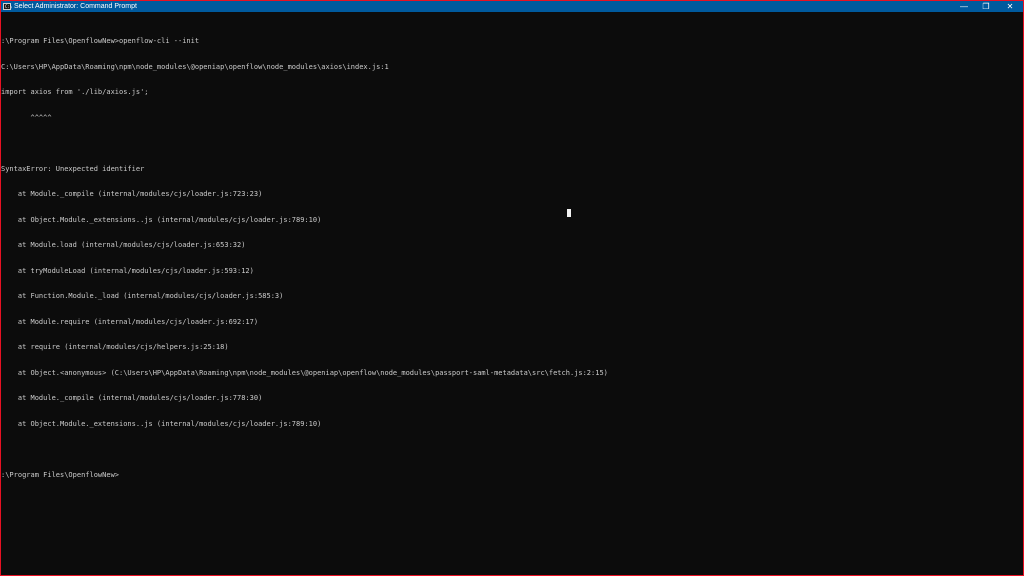 The width and height of the screenshot is (1024, 576). What do you see at coordinates (75, 6) in the screenshot?
I see `window-title: Select Administrator: Command Prompt` at bounding box center [75, 6].